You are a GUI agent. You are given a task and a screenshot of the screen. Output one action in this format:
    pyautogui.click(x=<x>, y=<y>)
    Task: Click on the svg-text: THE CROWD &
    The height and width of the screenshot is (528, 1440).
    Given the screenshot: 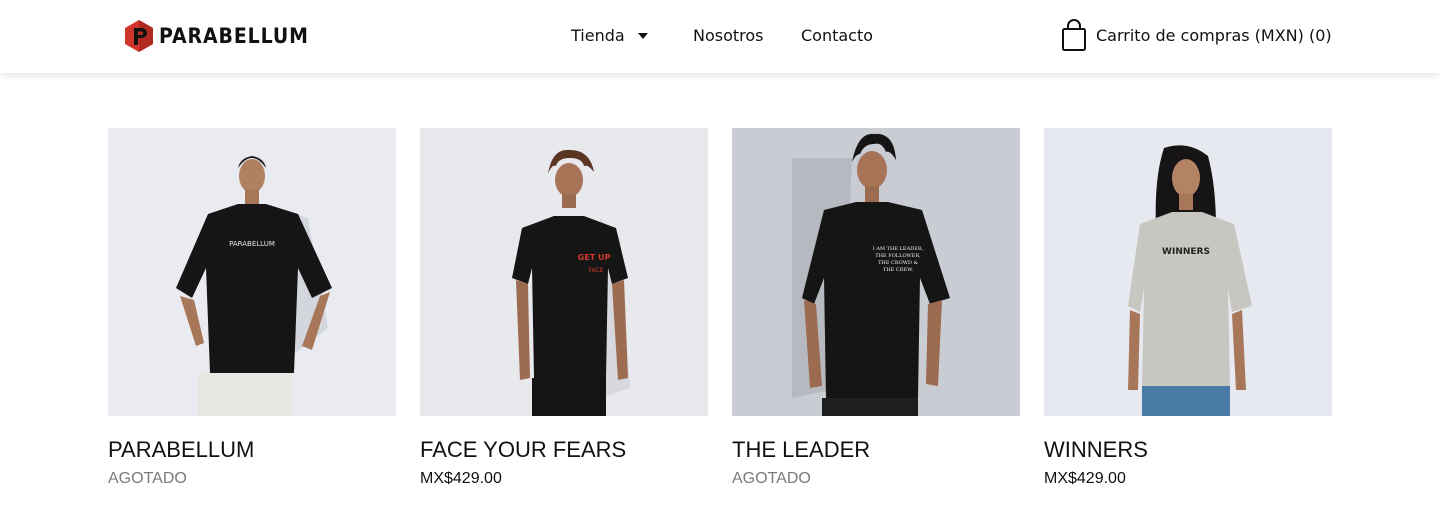 What is the action you would take?
    pyautogui.click(x=898, y=263)
    